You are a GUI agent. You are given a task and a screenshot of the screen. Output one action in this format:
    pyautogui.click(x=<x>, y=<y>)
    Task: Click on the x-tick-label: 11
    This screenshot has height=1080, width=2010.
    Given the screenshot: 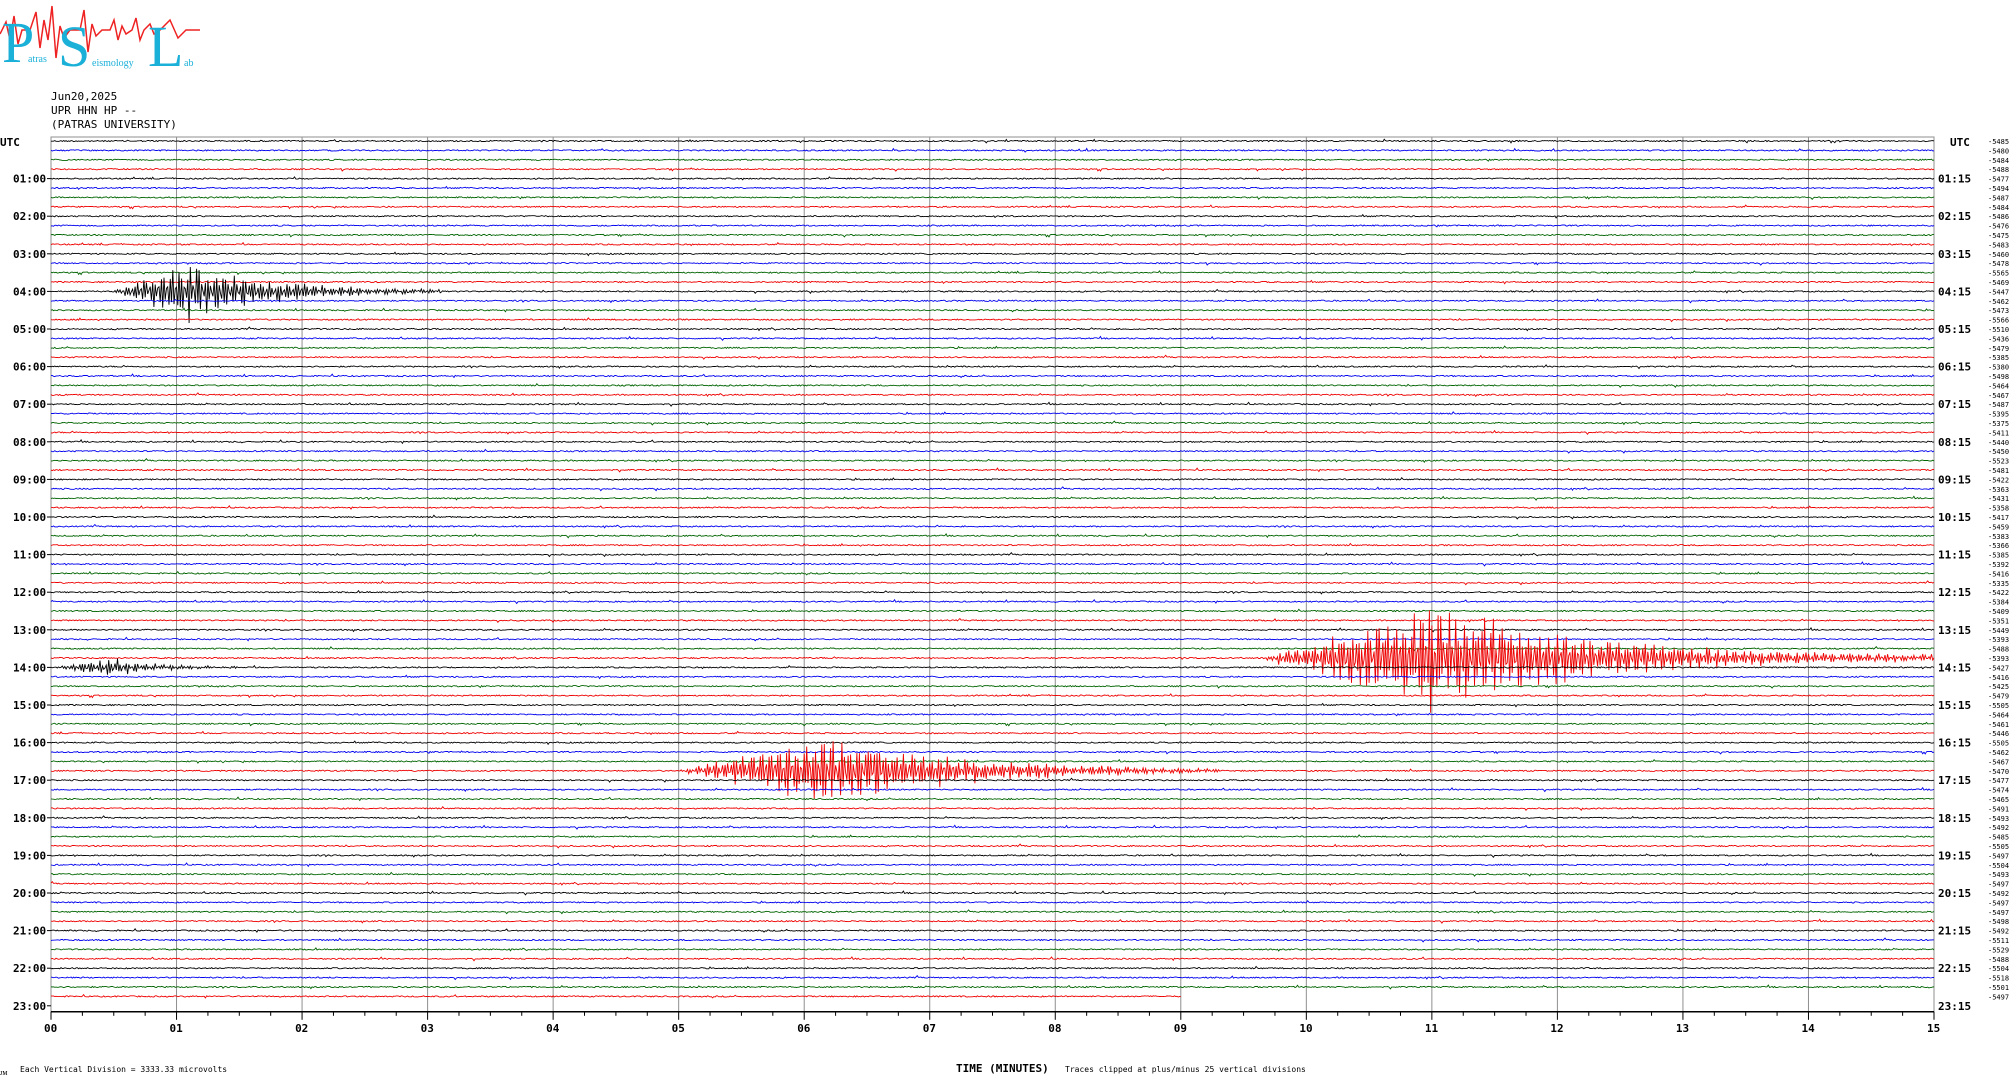 What is the action you would take?
    pyautogui.click(x=1432, y=1028)
    